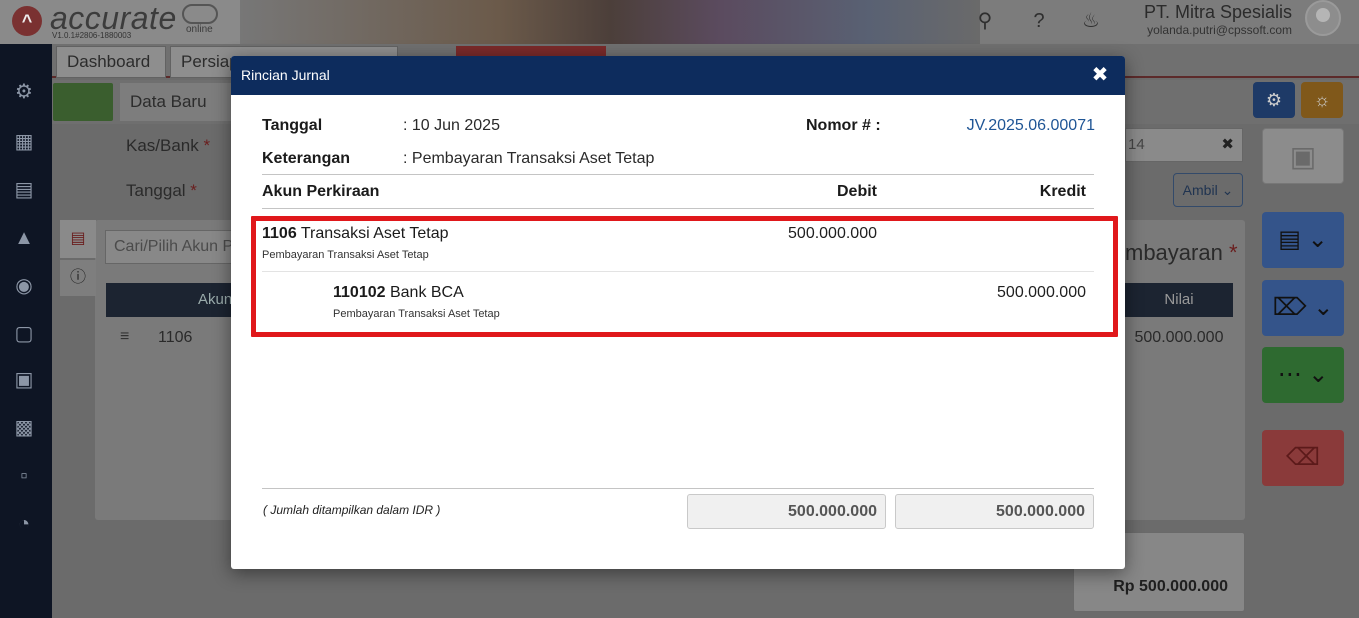 This screenshot has width=1359, height=618. What do you see at coordinates (1100, 75) in the screenshot?
I see `close-icon: ✖` at bounding box center [1100, 75].